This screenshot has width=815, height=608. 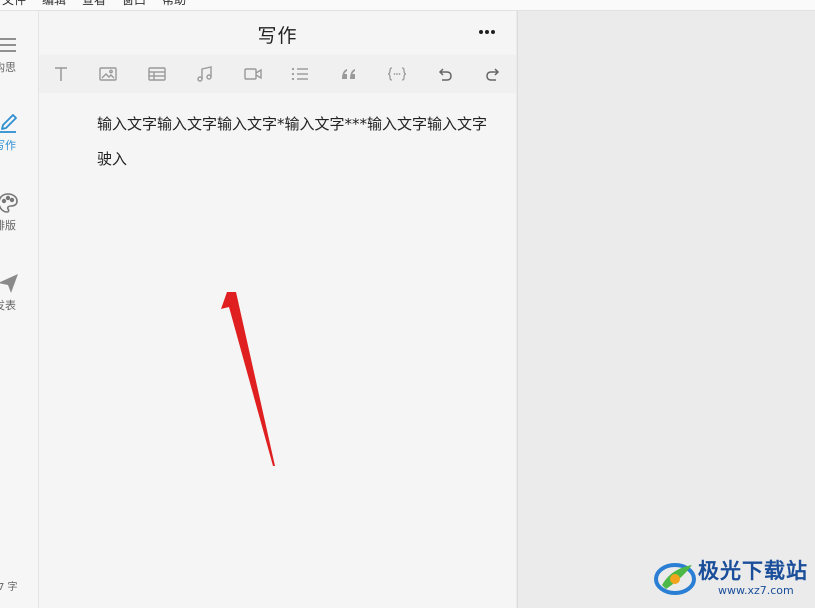 I want to click on watermark-logo-icon, so click(x=675, y=579).